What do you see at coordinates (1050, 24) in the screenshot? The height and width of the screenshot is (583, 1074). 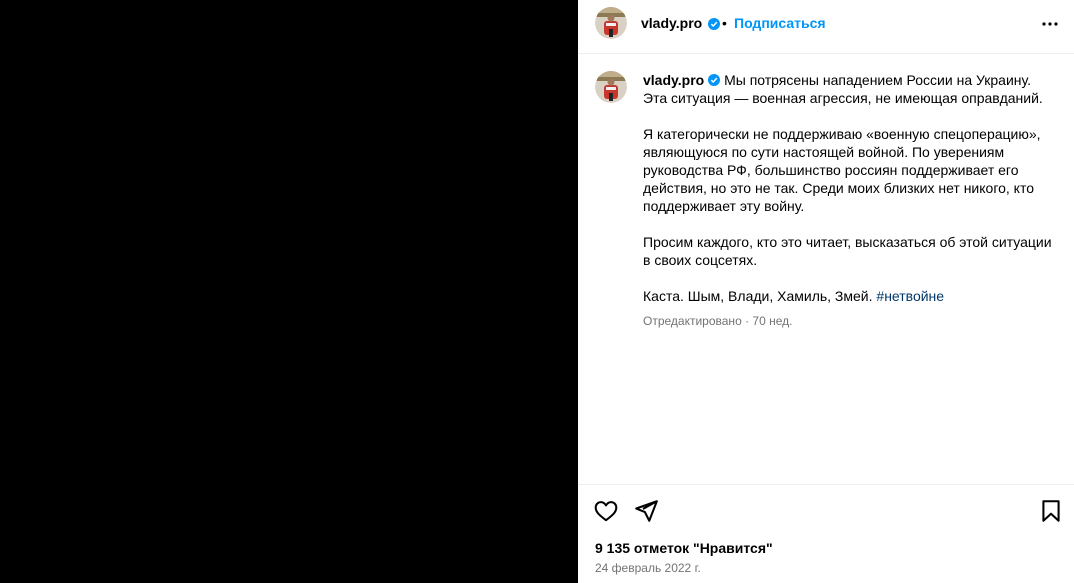 I see `more-options-icon` at bounding box center [1050, 24].